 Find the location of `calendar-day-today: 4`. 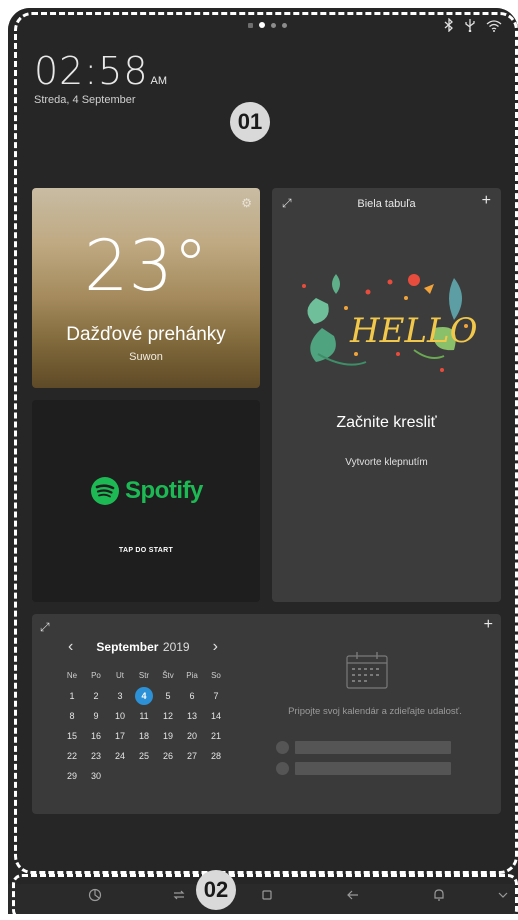

calendar-day-today: 4 is located at coordinates (144, 696).